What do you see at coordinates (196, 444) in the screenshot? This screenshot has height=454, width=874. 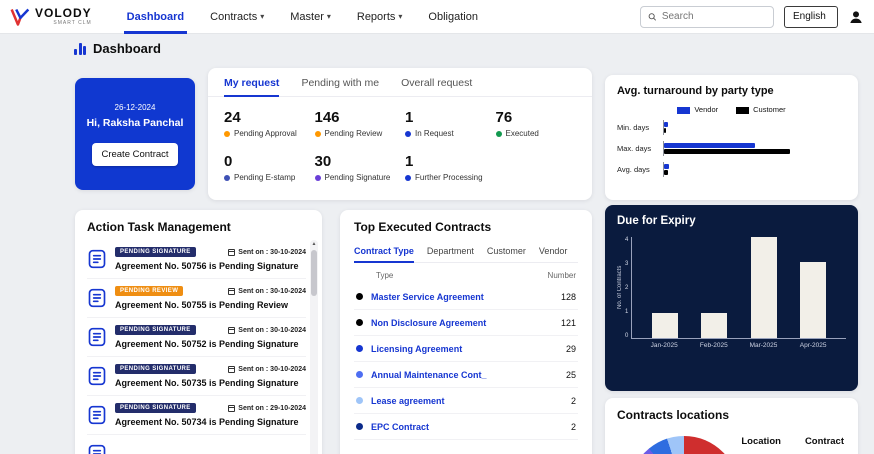 I see `task-list-item-partial` at bounding box center [196, 444].